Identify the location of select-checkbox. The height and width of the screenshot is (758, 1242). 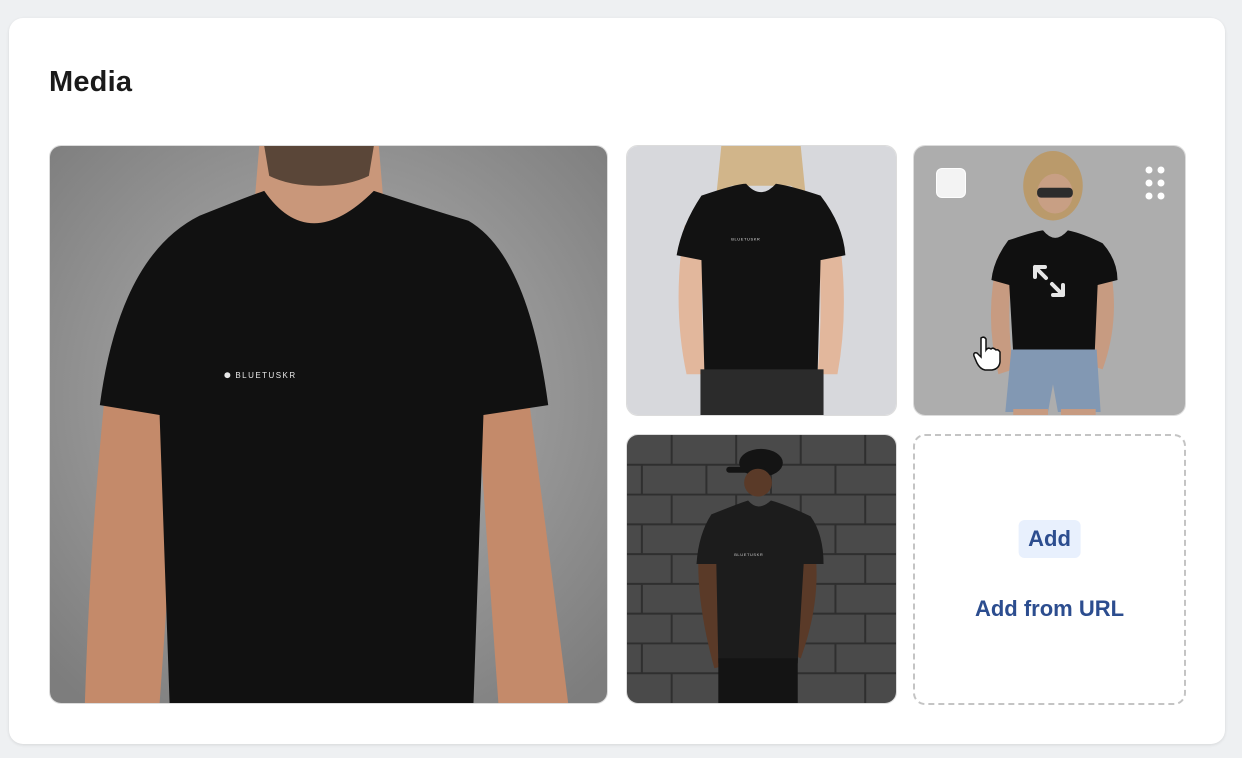
(951, 183).